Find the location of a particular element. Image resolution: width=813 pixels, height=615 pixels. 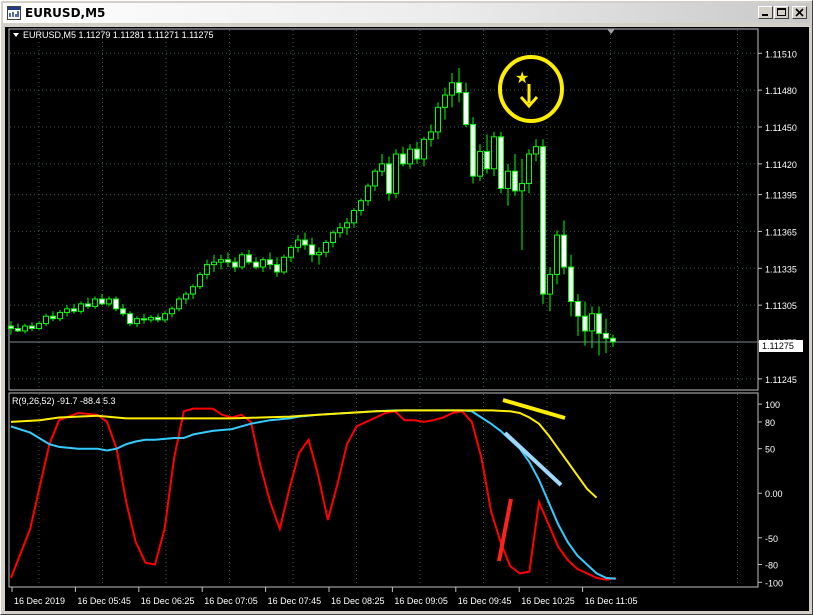

highlight-circle is located at coordinates (531, 89).